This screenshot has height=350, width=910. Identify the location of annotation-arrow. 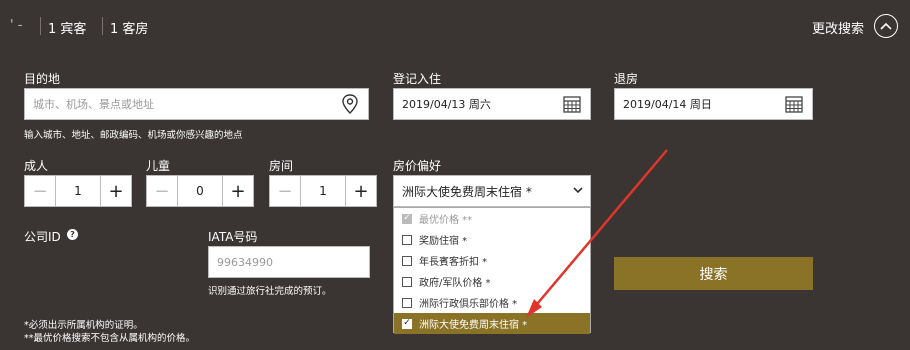
(597, 233).